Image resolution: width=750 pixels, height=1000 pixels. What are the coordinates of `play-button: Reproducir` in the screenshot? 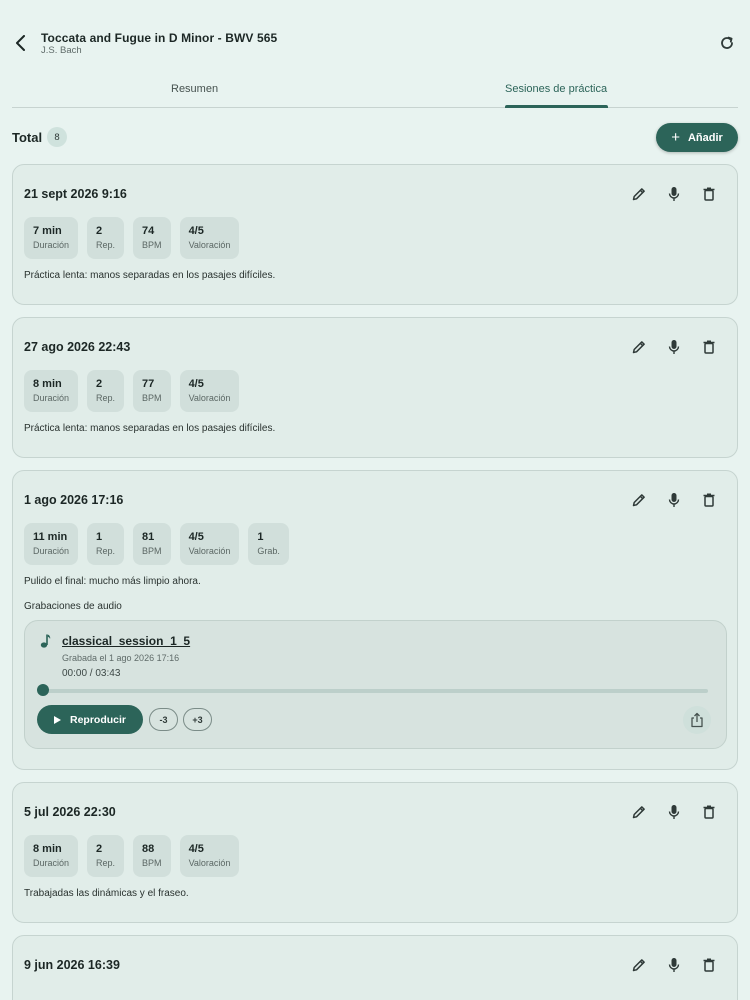 It's located at (90, 719).